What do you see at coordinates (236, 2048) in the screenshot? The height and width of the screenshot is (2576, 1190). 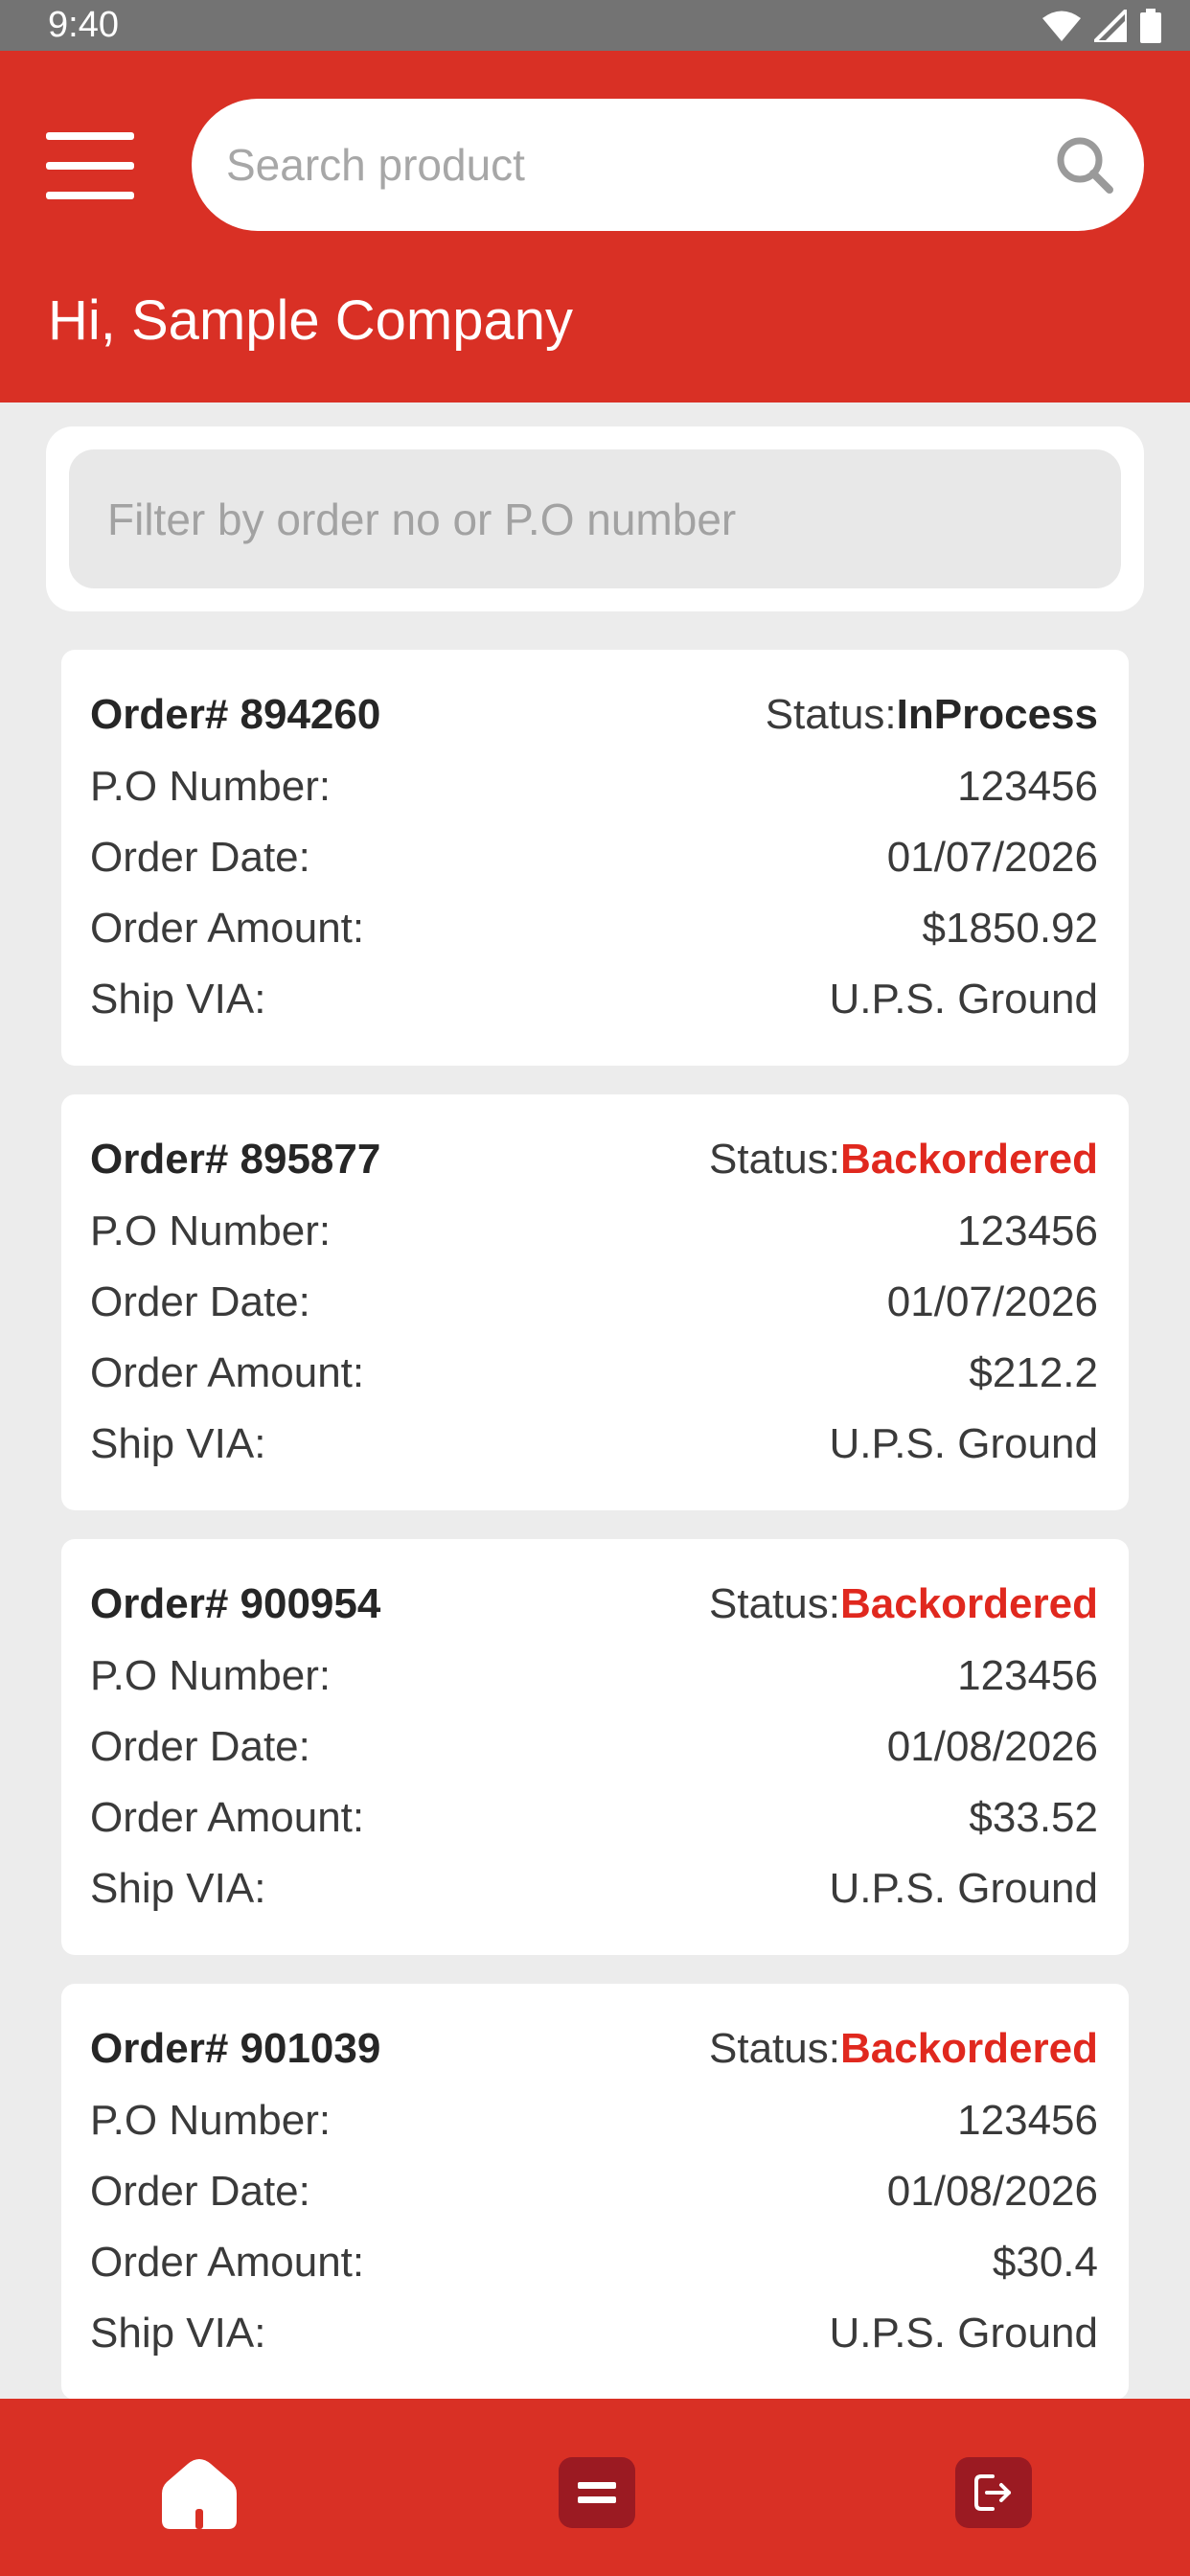 I see `order-number: Order# 901039` at bounding box center [236, 2048].